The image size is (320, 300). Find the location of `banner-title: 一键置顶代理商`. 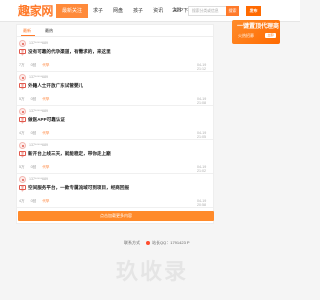

banner-title: 一键置顶代理商 is located at coordinates (258, 27).